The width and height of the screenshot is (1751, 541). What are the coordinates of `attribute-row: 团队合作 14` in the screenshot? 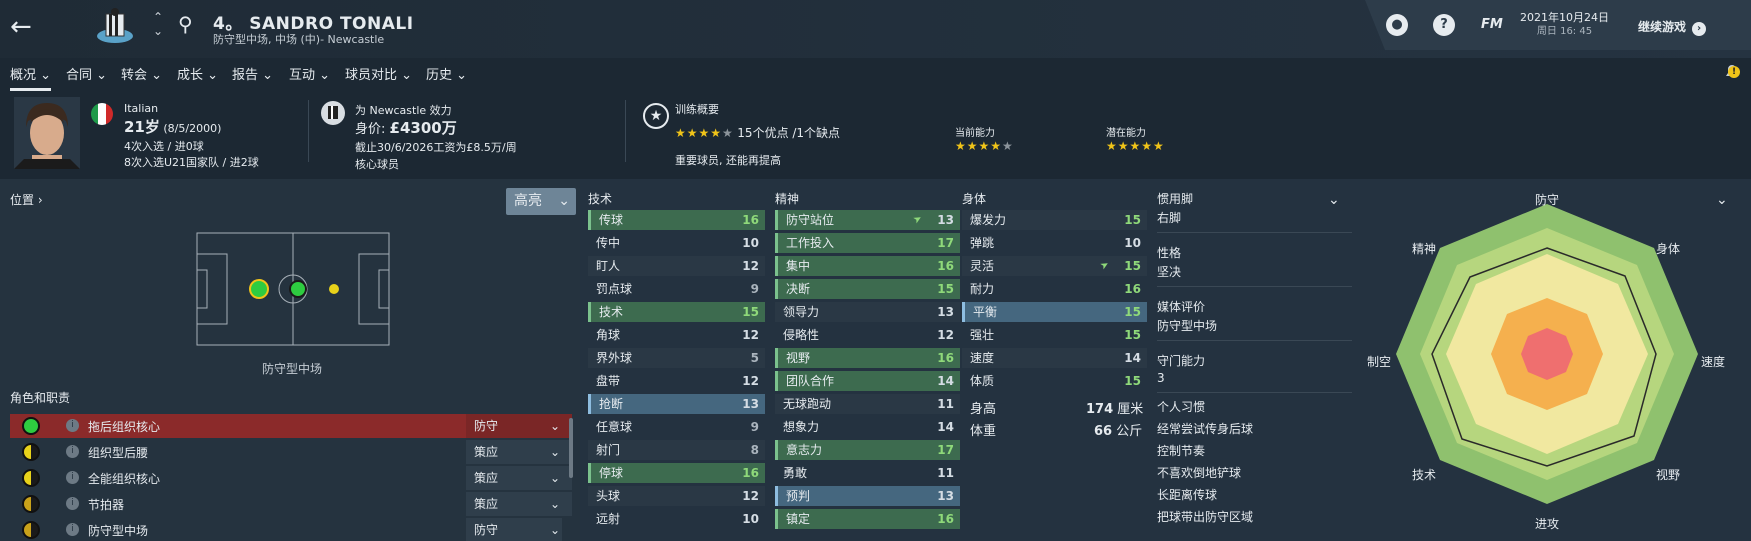 It's located at (867, 381).